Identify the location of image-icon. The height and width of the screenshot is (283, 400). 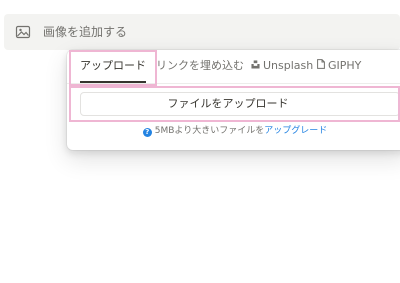
(23, 32).